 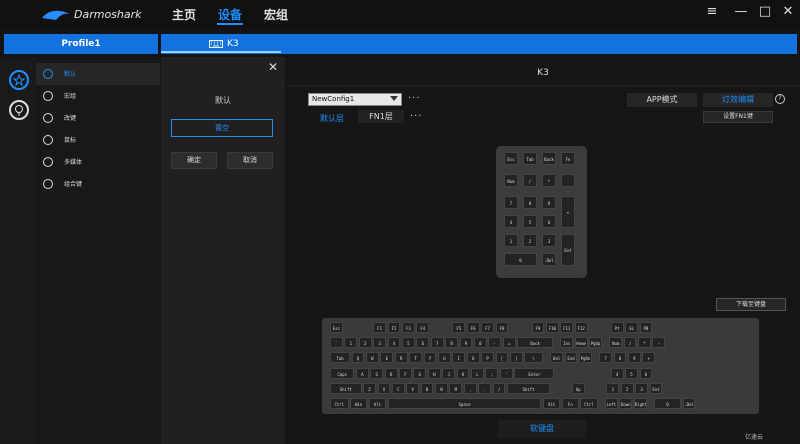 What do you see at coordinates (644, 343) in the screenshot?
I see `keyboard-key: *` at bounding box center [644, 343].